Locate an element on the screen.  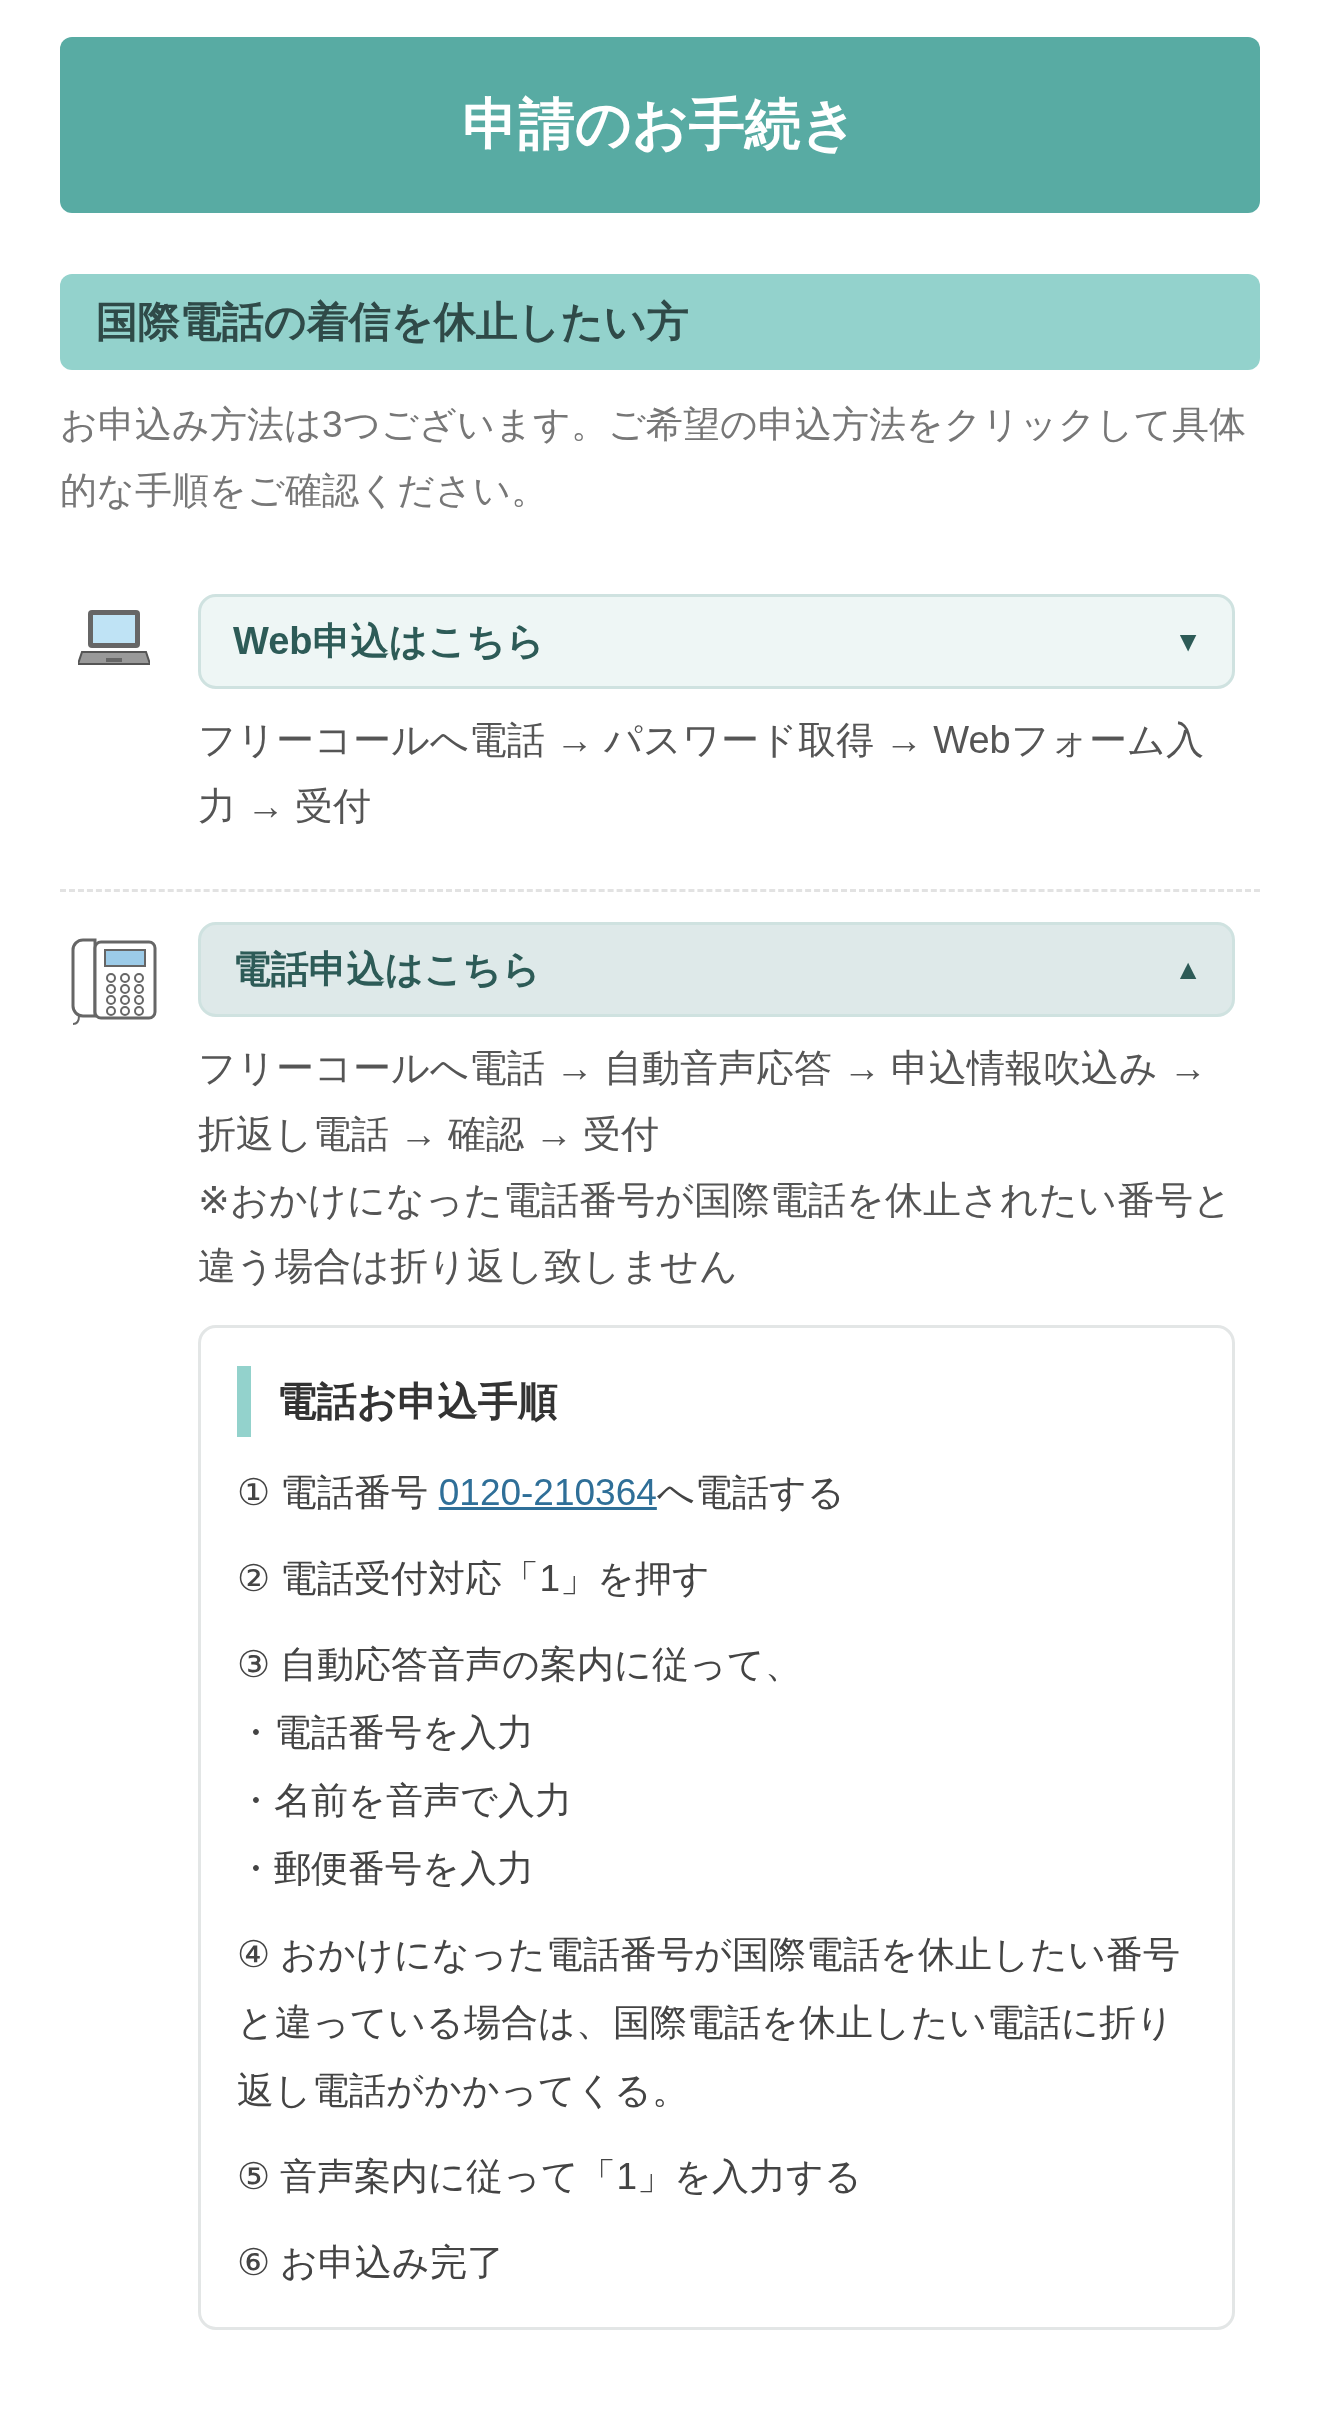
intro-text: お申込み方法は3つございます。ご希望の申込方法をクリックして具体的な手順をご確認ください。 is located at coordinates (653, 458).